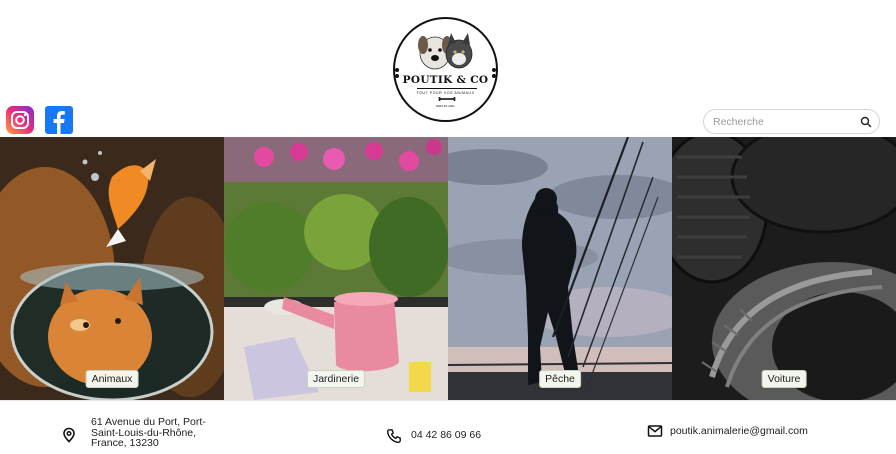 The height and width of the screenshot is (454, 896). Describe the element at coordinates (445, 80) in the screenshot. I see `logo-brand-name: POUTIK & CO` at that location.